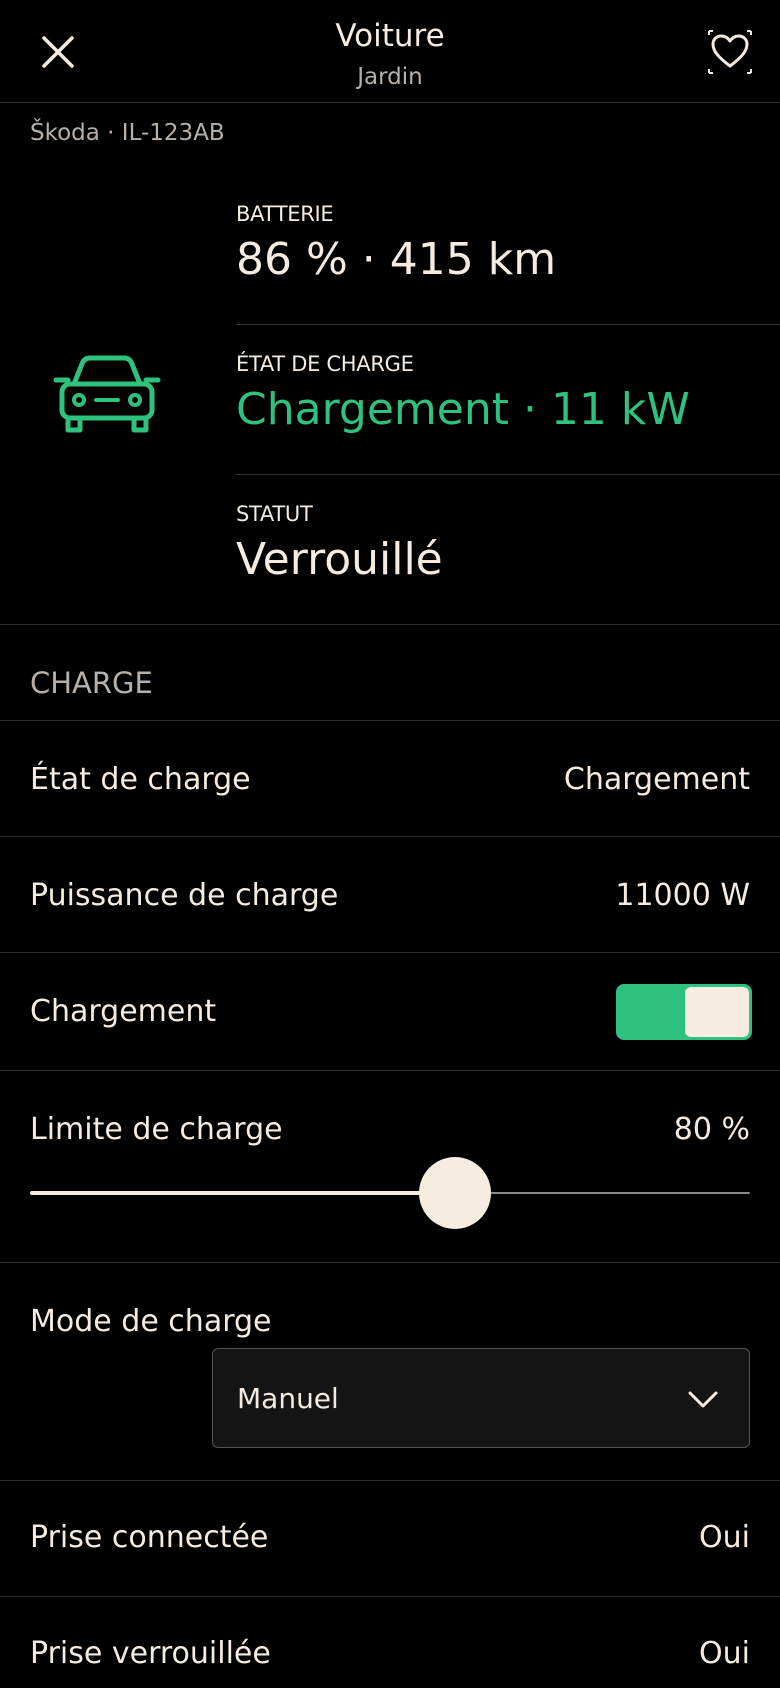 This screenshot has width=780, height=1688. Describe the element at coordinates (151, 1321) in the screenshot. I see `charge-mode-label: Mode de charge` at that location.